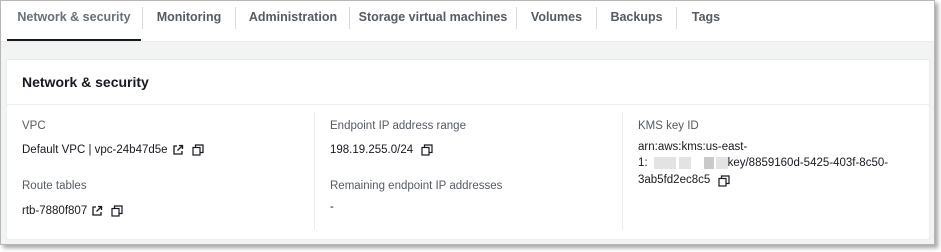  What do you see at coordinates (398, 126) in the screenshot?
I see `endpoint-range-label: Endpoint IP address range` at bounding box center [398, 126].